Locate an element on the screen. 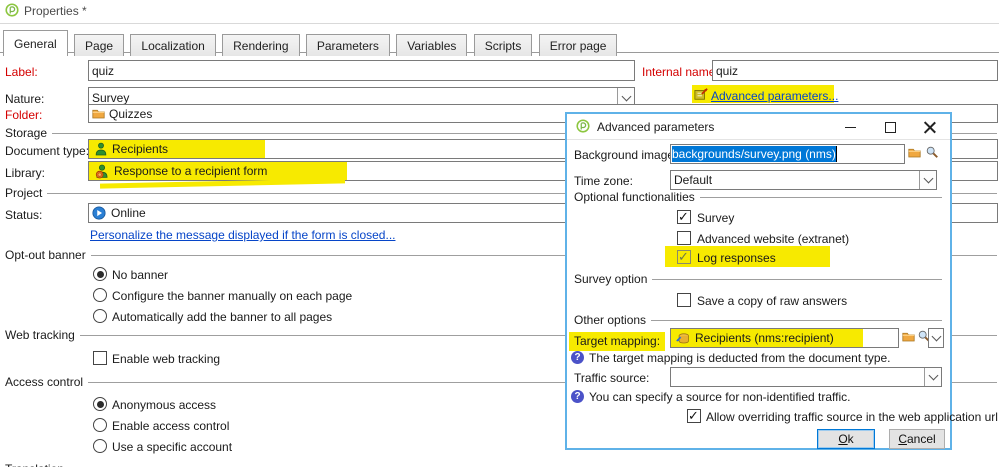  advanced-parameters-icon is located at coordinates (701, 94).